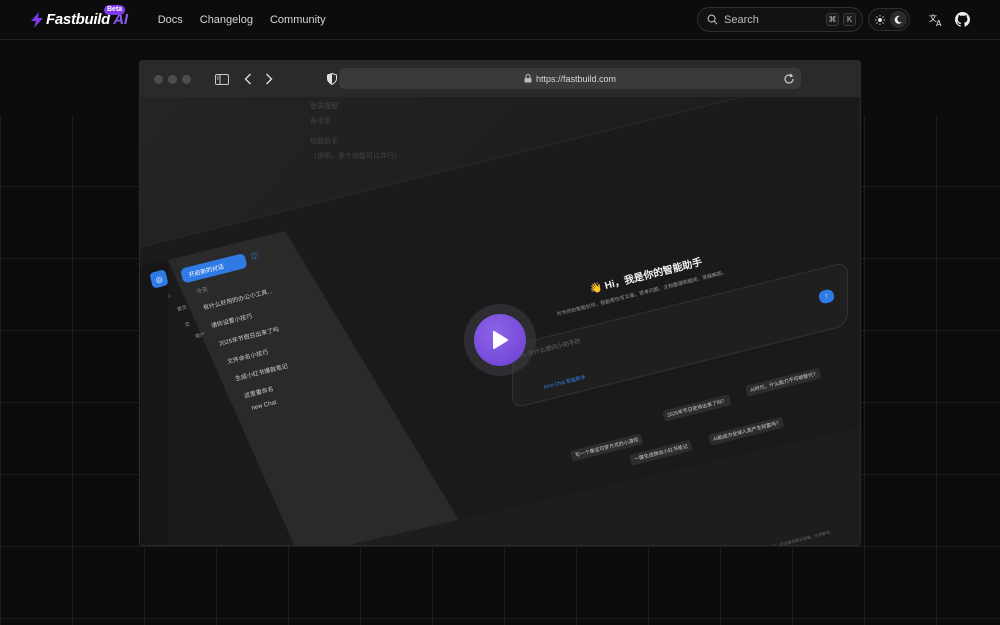  Describe the element at coordinates (269, 79) in the screenshot. I see `forward-icon` at that location.